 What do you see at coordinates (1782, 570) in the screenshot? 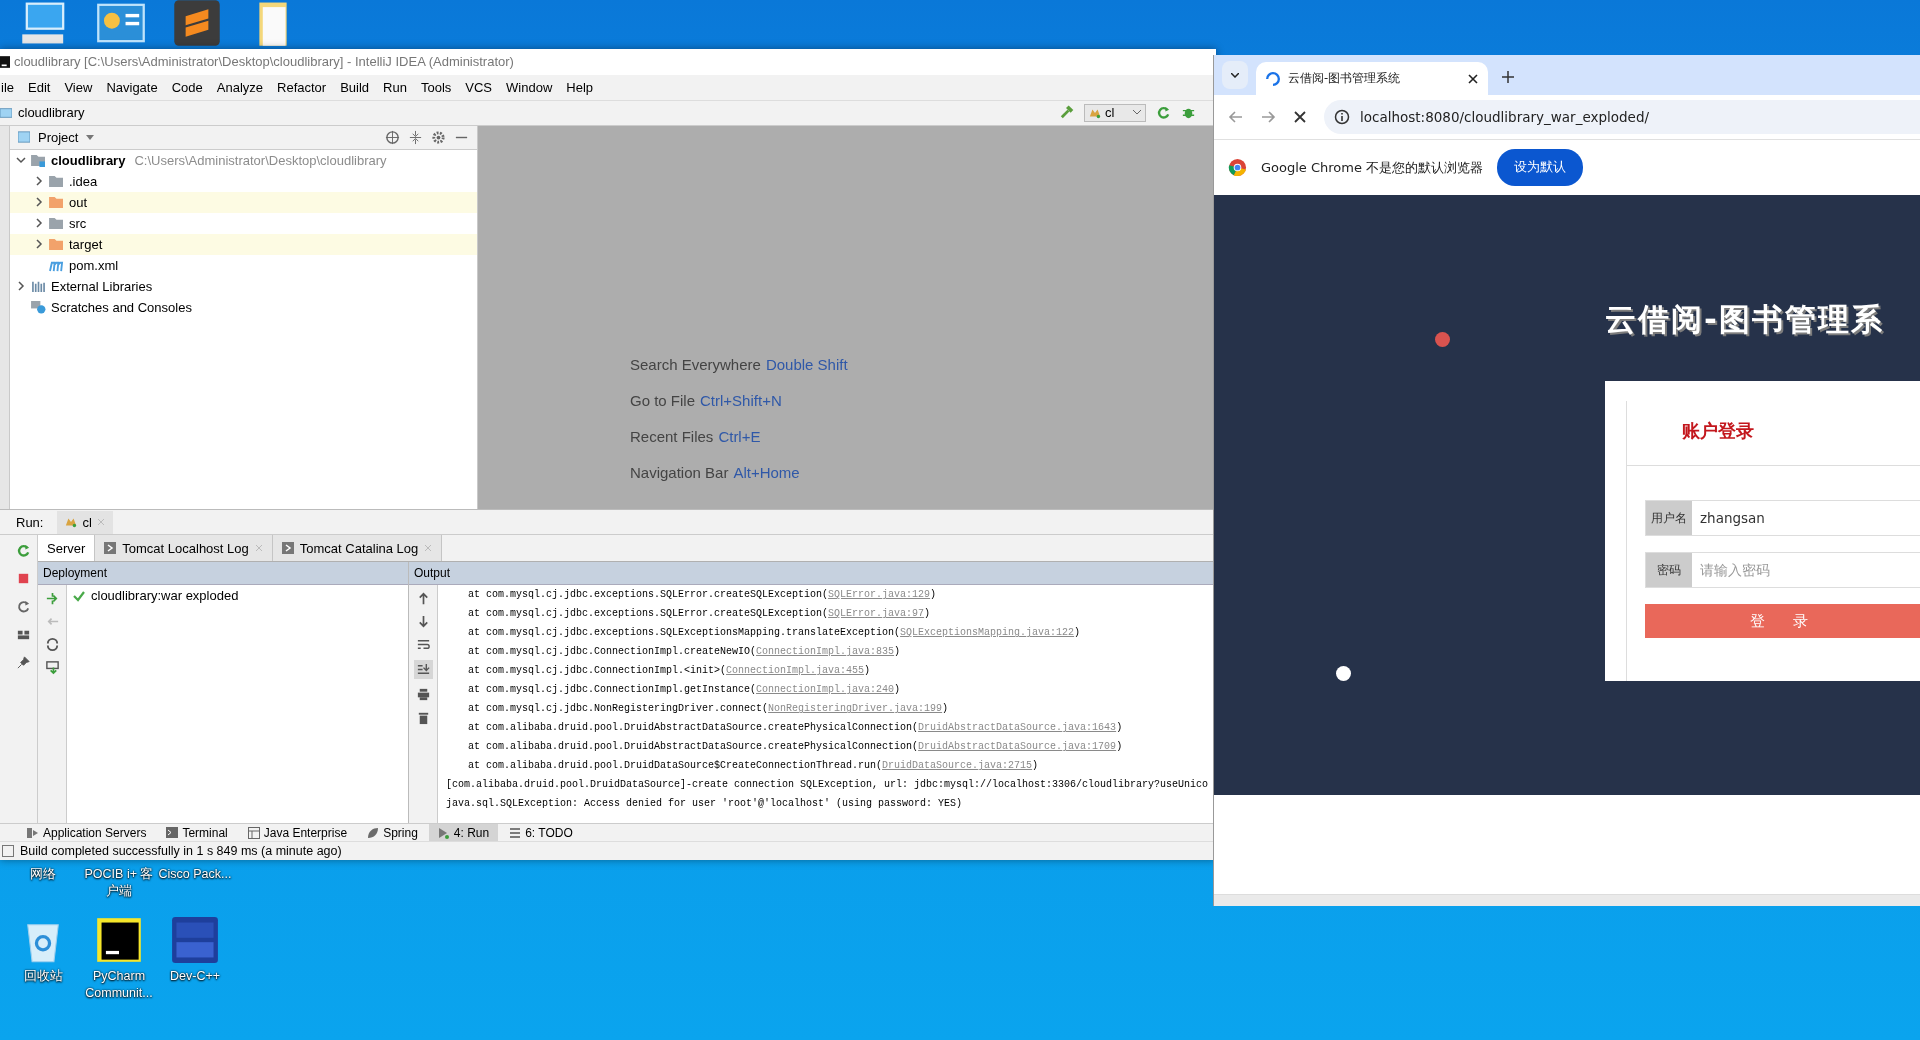
I see `input-group: 密码 请输入密码` at bounding box center [1782, 570].